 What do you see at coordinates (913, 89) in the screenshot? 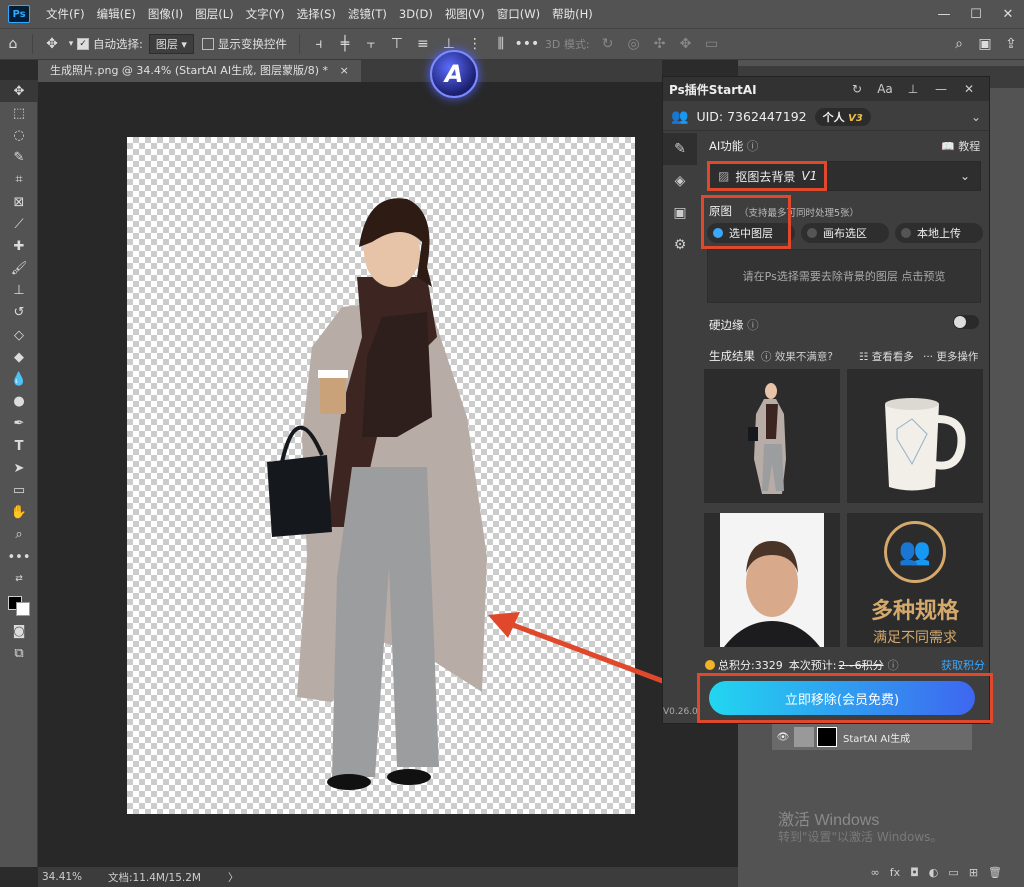
I see `pin-icon: ⊥` at bounding box center [913, 89].